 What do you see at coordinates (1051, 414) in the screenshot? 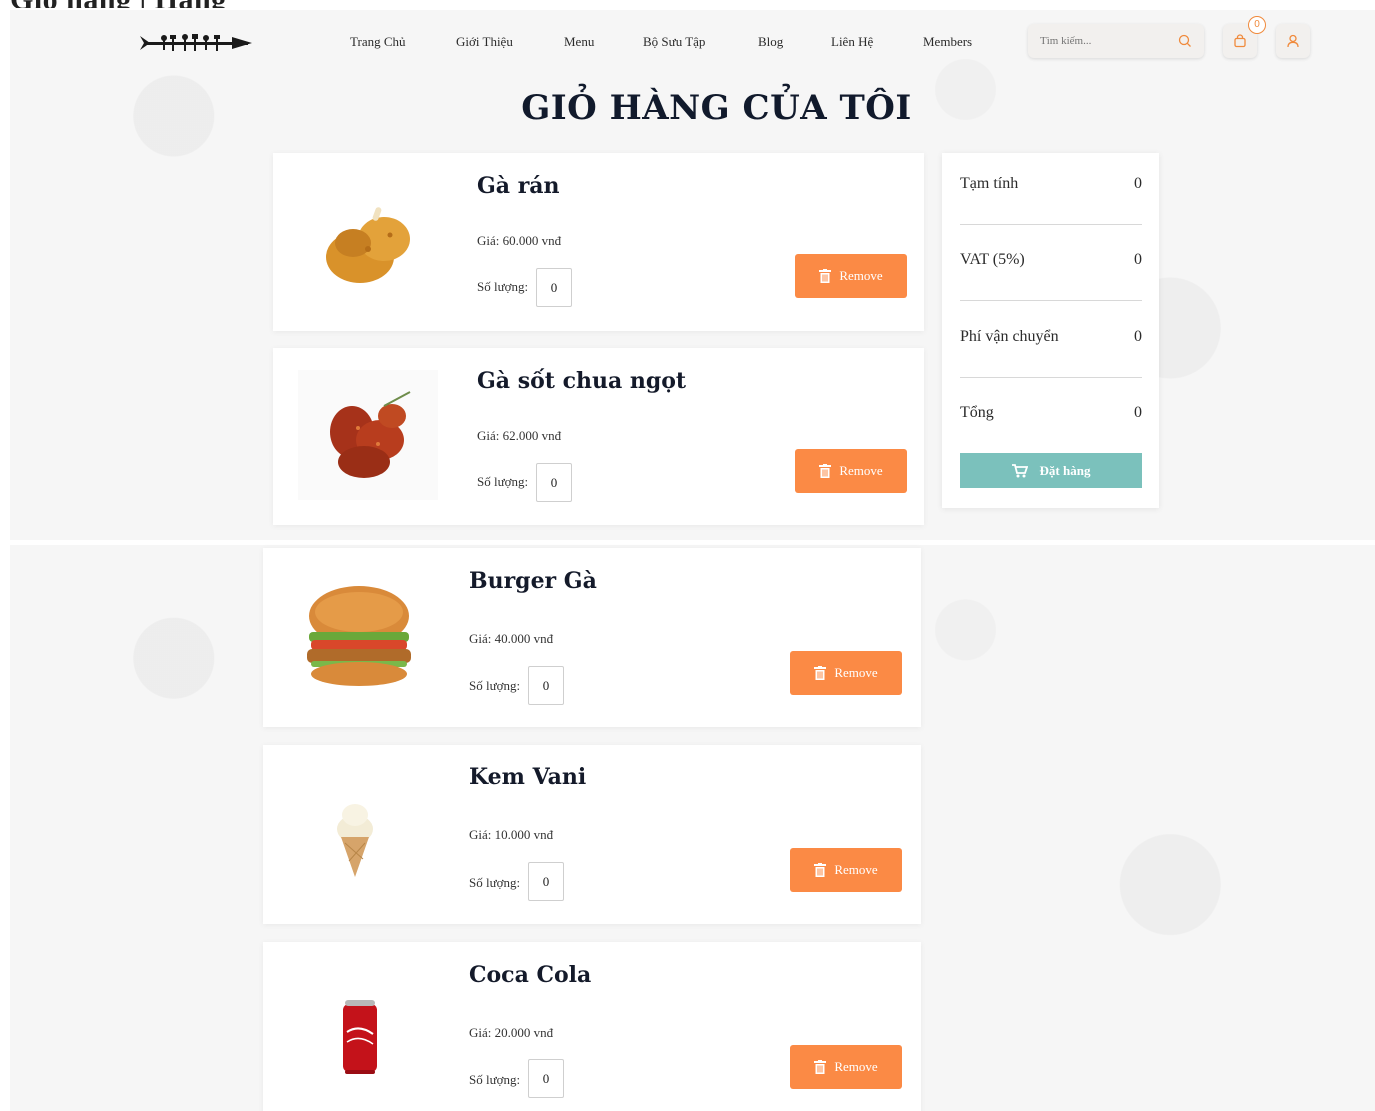
I see `summary-total: Tổng 0` at bounding box center [1051, 414].